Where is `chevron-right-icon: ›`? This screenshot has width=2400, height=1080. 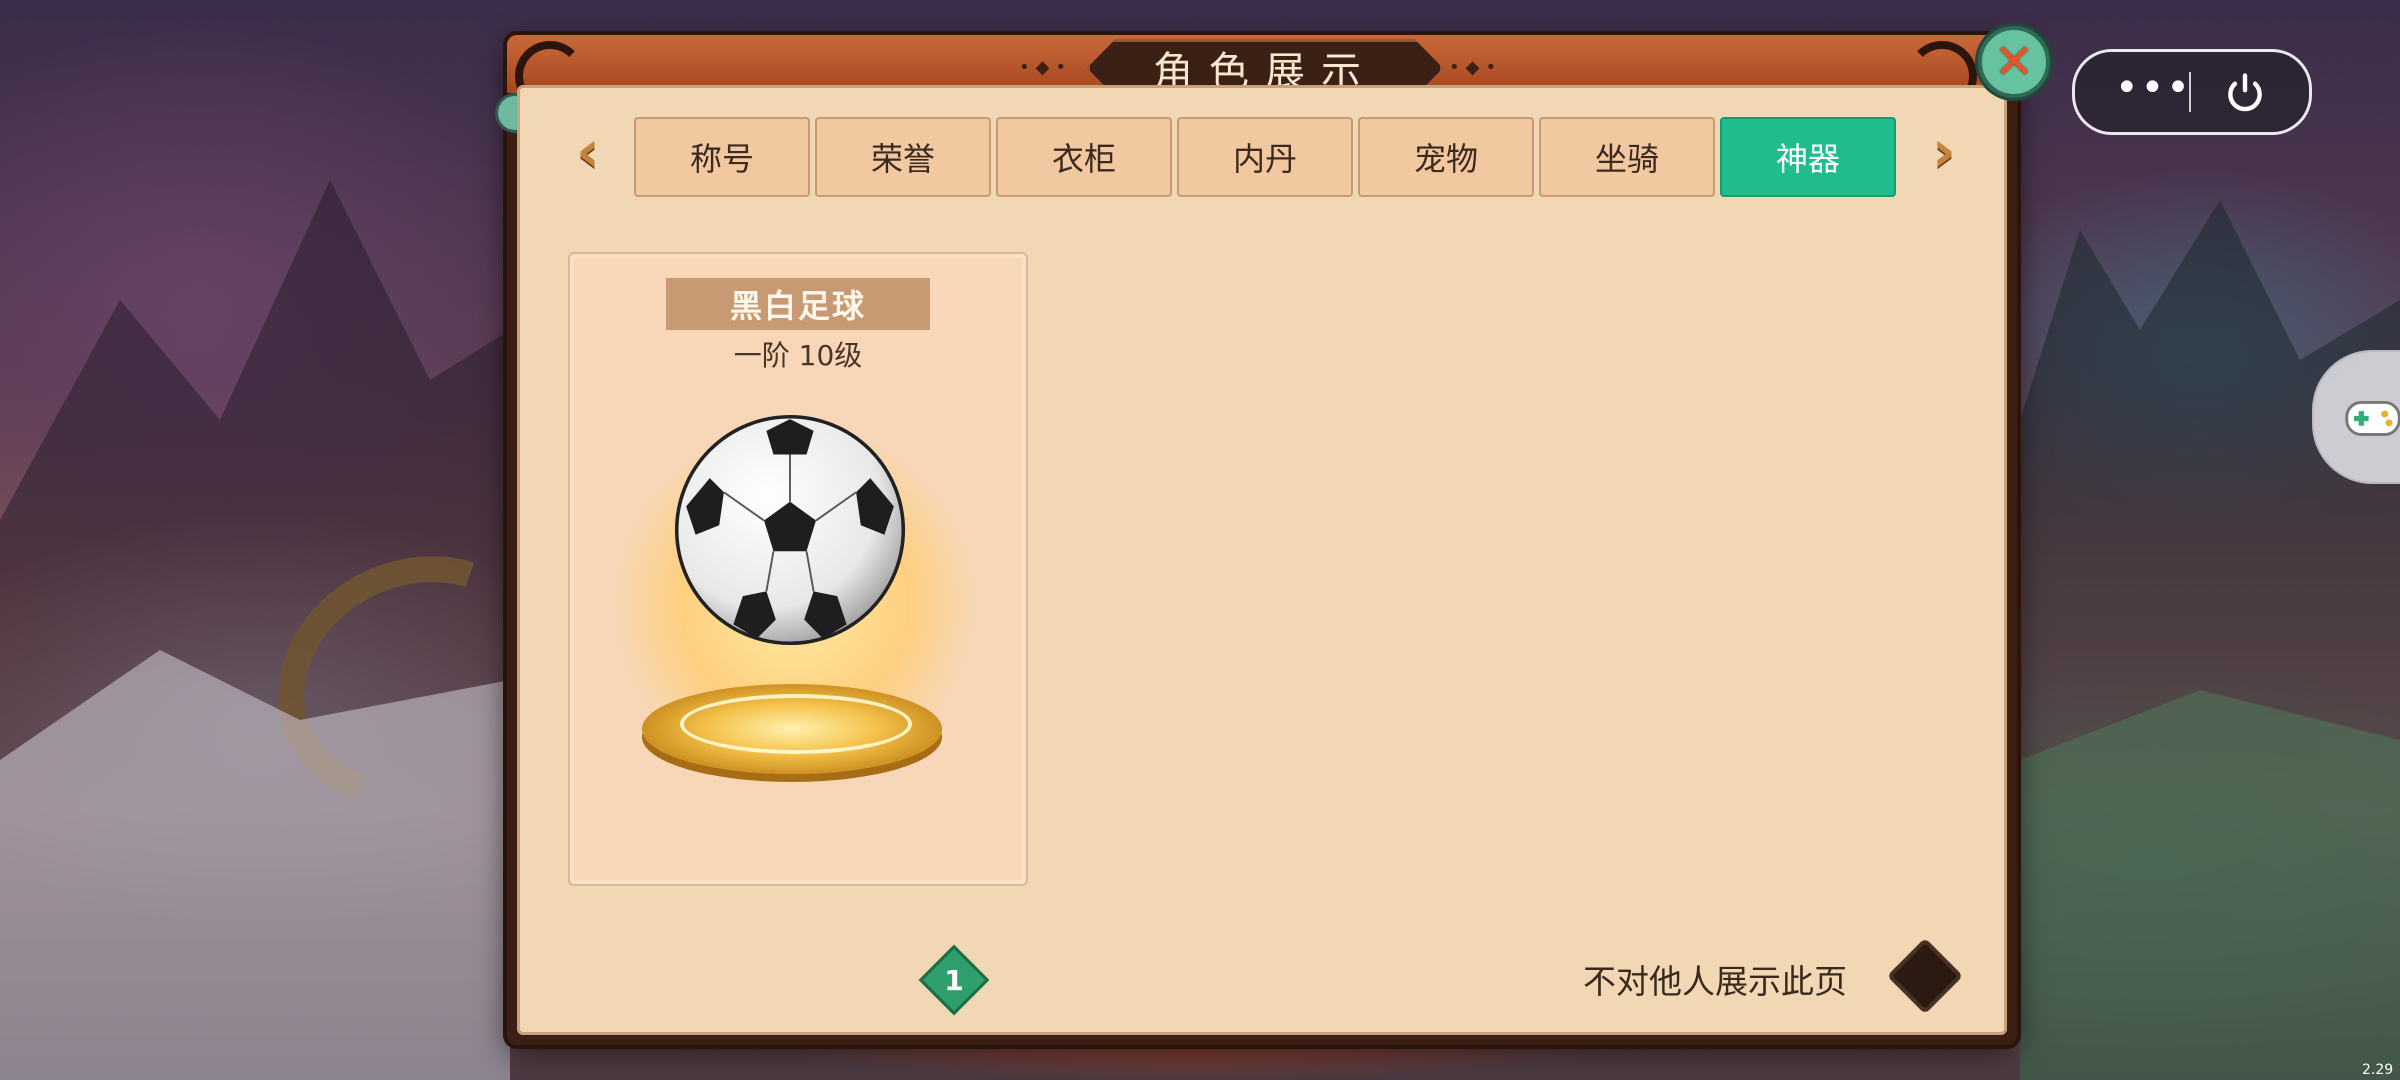
chevron-right-icon: › is located at coordinates (1944, 151).